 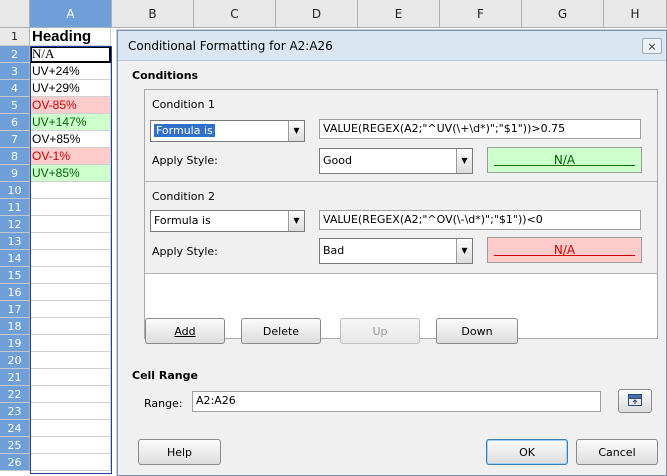 What do you see at coordinates (70, 190) in the screenshot?
I see `cell-a10` at bounding box center [70, 190].